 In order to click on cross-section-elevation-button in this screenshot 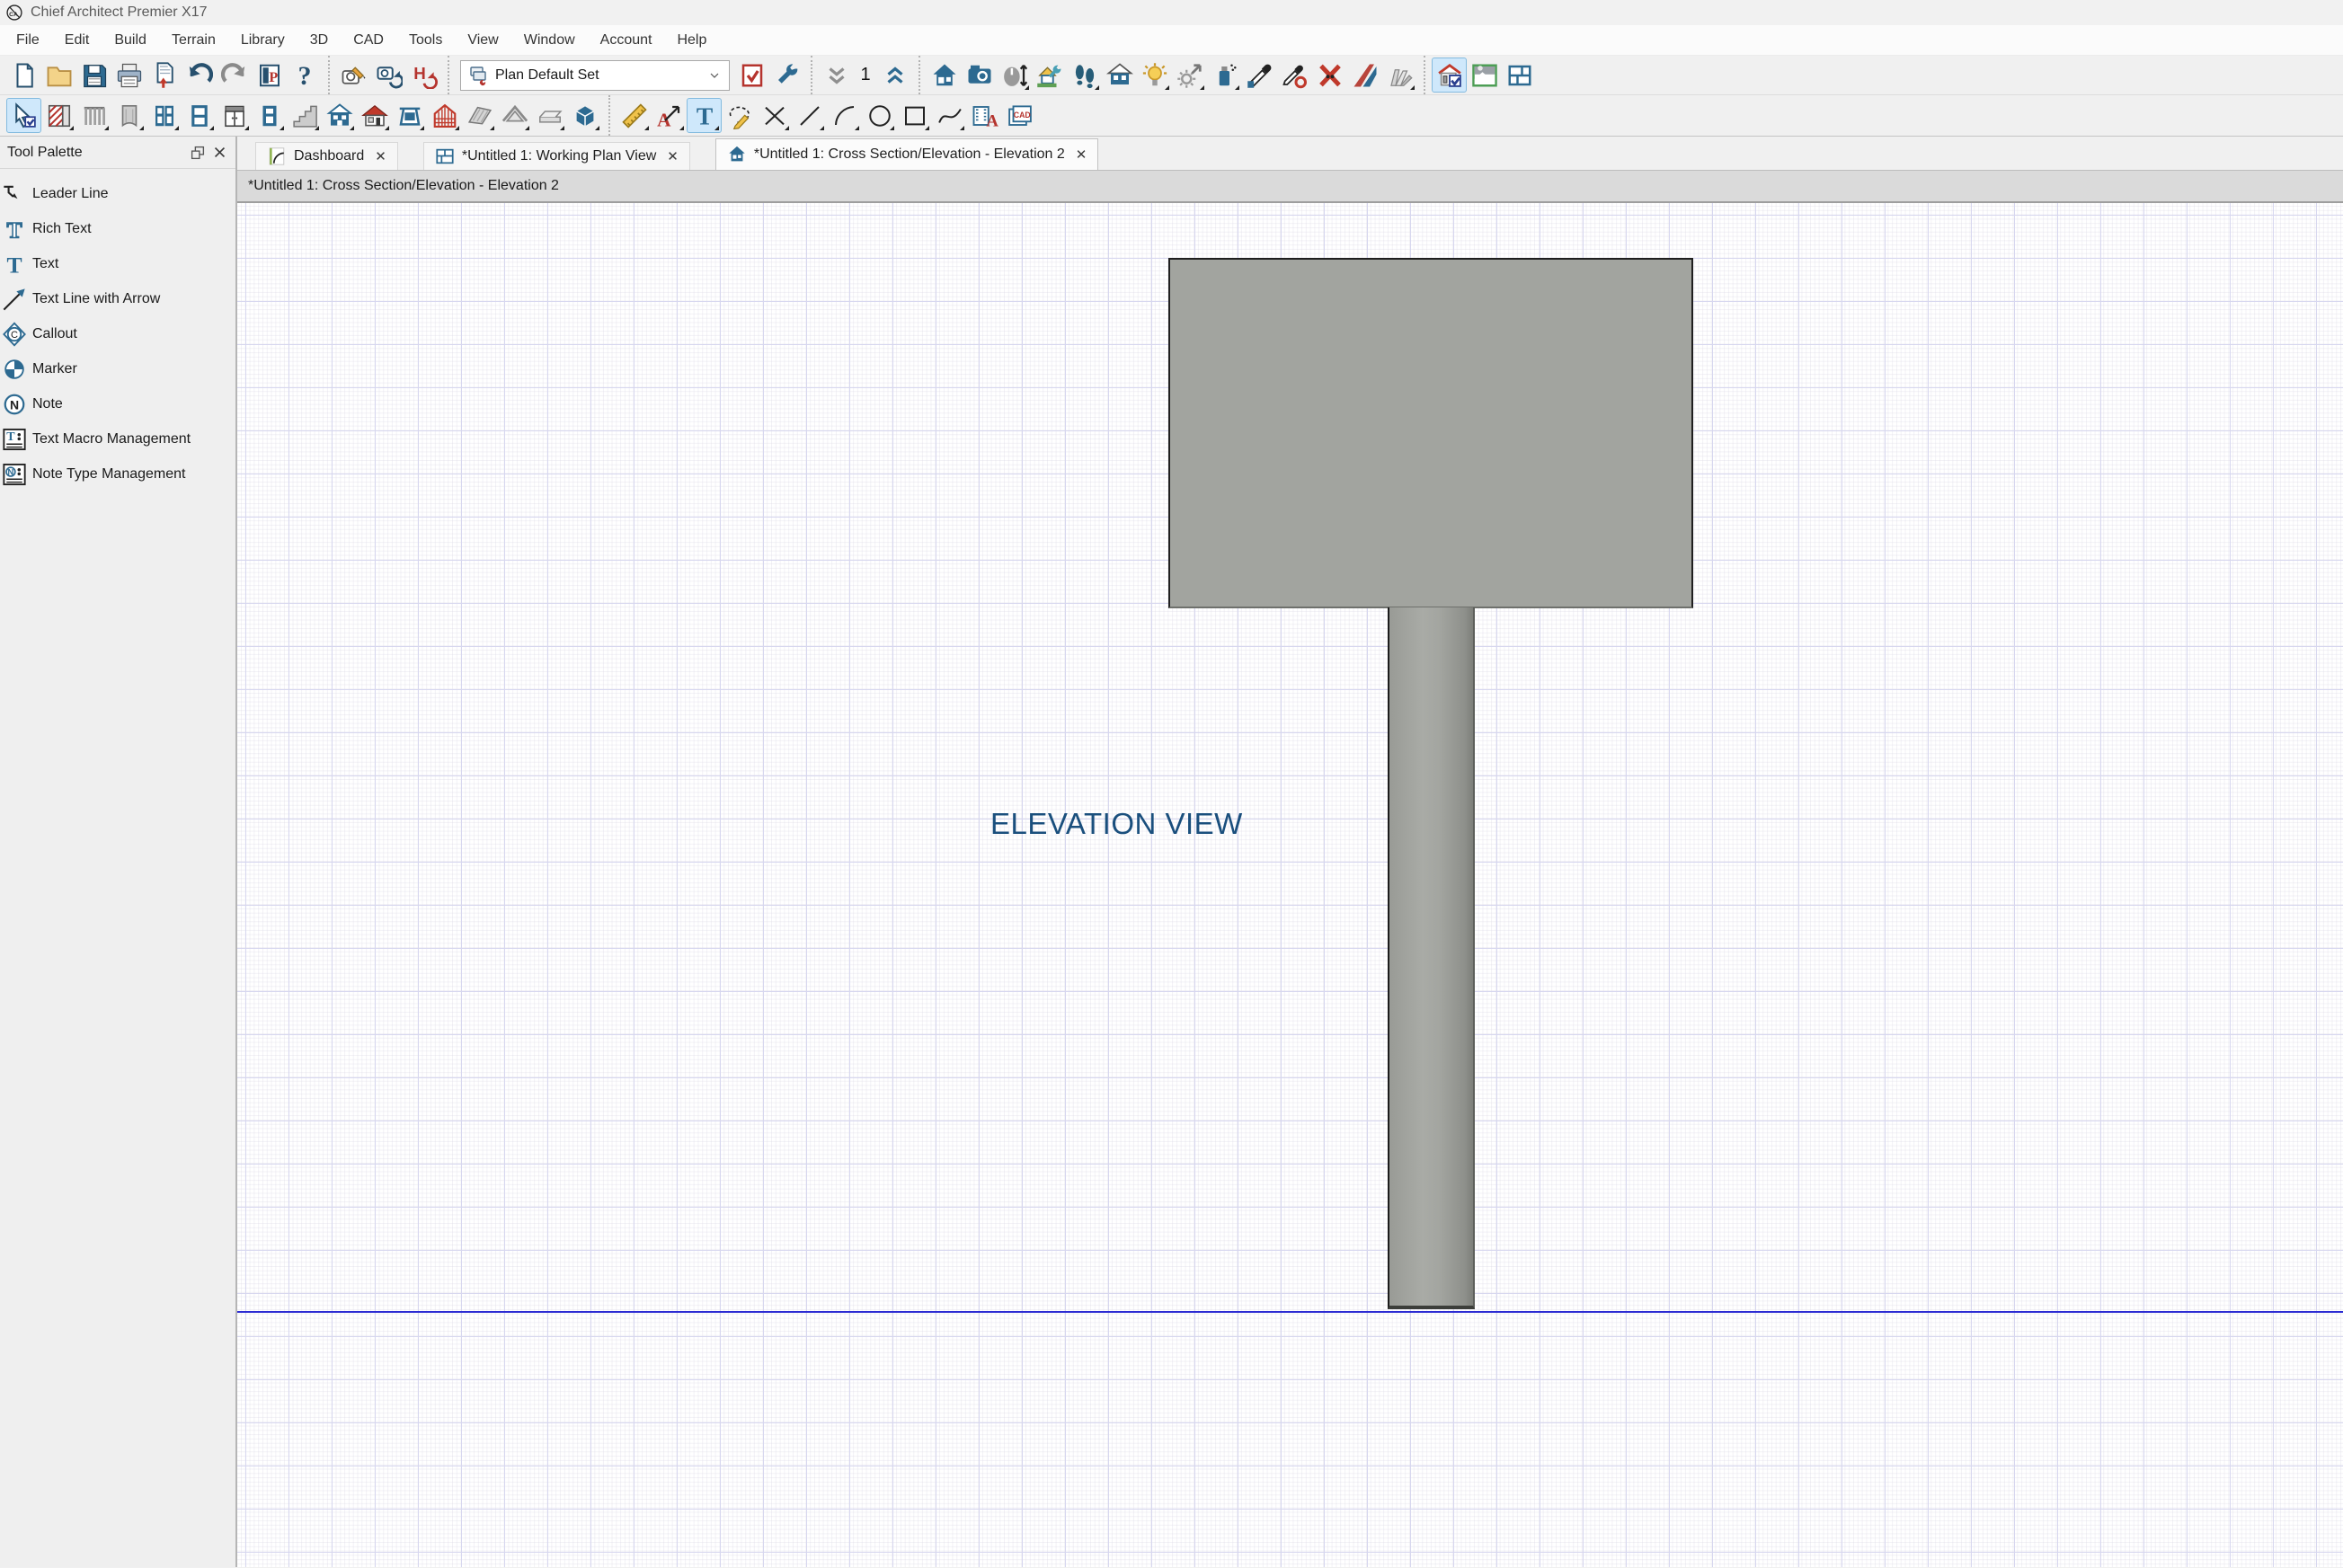, I will do `click(1450, 75)`.